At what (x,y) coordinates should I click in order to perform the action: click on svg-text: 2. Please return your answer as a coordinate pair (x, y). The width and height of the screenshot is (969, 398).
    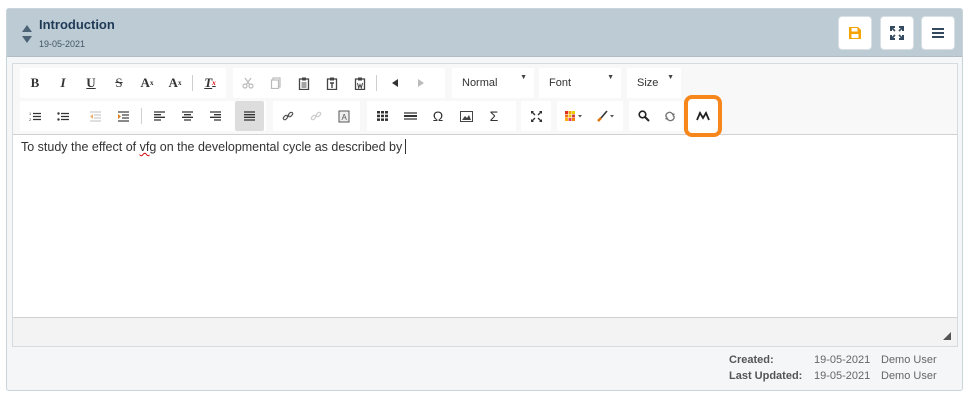
    Looking at the image, I should click on (30, 119).